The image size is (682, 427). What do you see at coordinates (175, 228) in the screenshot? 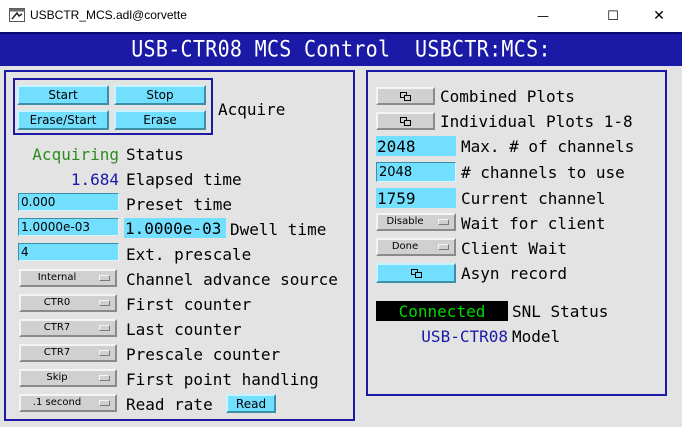
I see `dwell-time-readback: 1.0000e-03` at bounding box center [175, 228].